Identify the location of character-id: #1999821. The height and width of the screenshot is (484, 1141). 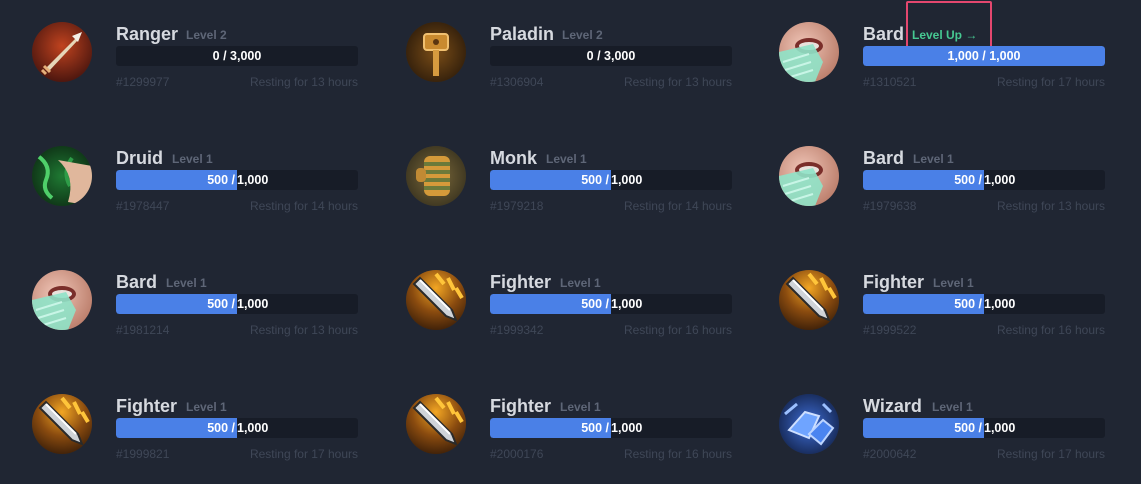
(143, 454).